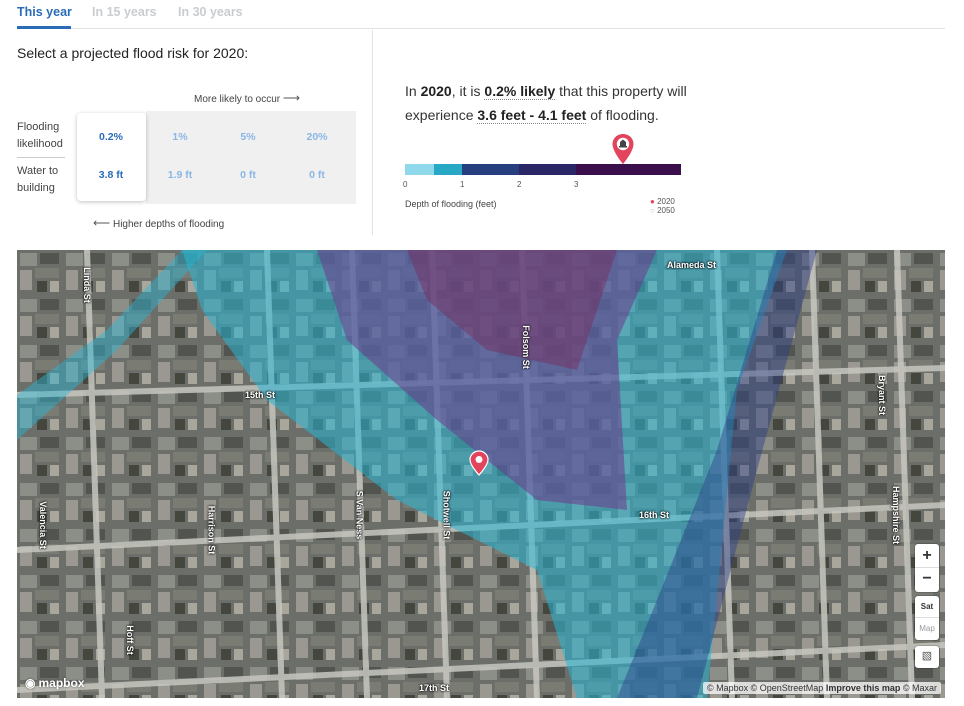 The image size is (964, 706). Describe the element at coordinates (532, 115) in the screenshot. I see `summary-depth-range: 3.6 feet - 4.1 feet` at that location.